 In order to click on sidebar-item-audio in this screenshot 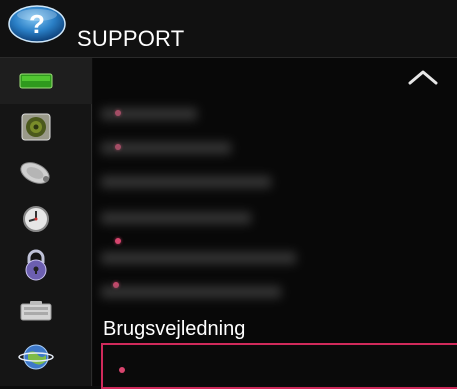, I will do `click(46, 127)`.